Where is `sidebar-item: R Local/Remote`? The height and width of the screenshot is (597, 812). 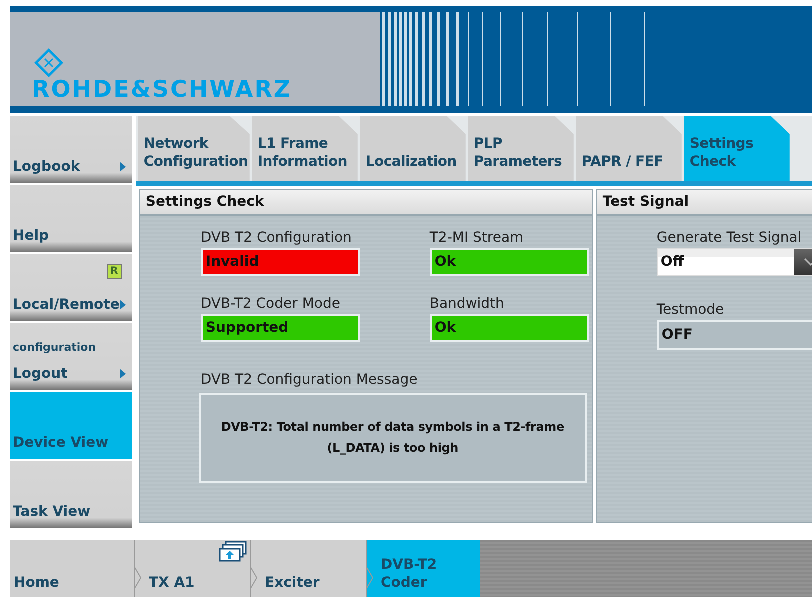
sidebar-item: R Local/Remote is located at coordinates (71, 287).